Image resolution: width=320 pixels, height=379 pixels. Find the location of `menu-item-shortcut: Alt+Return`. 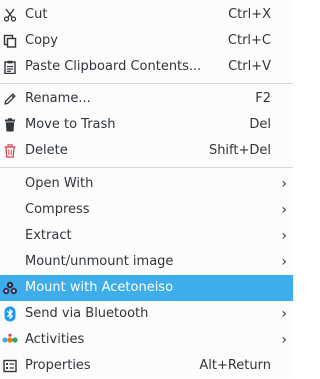

menu-item-shortcut: Alt+Return is located at coordinates (235, 365).